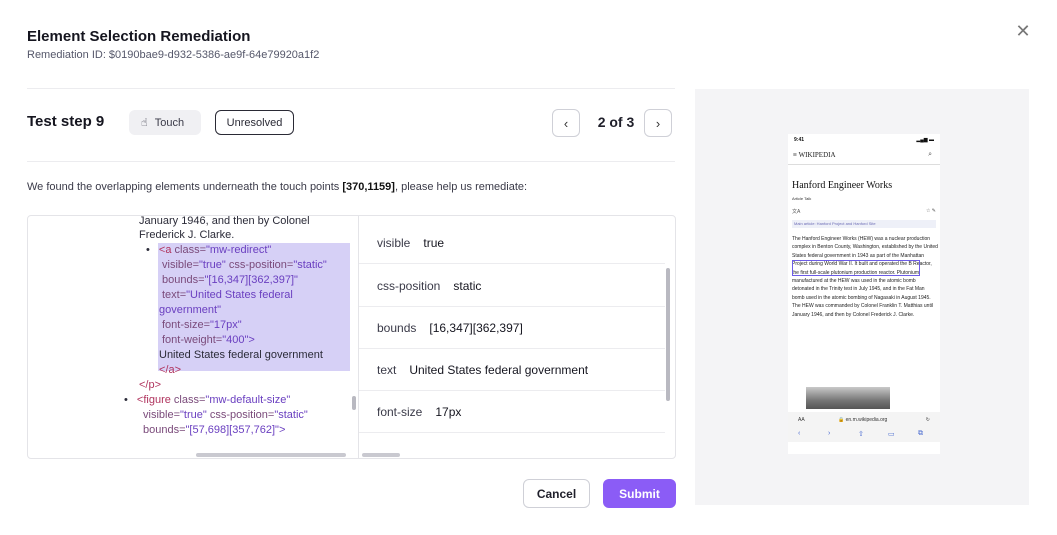 The image size is (1057, 535). What do you see at coordinates (238, 340) in the screenshot?
I see `code-value: "400">` at bounding box center [238, 340].